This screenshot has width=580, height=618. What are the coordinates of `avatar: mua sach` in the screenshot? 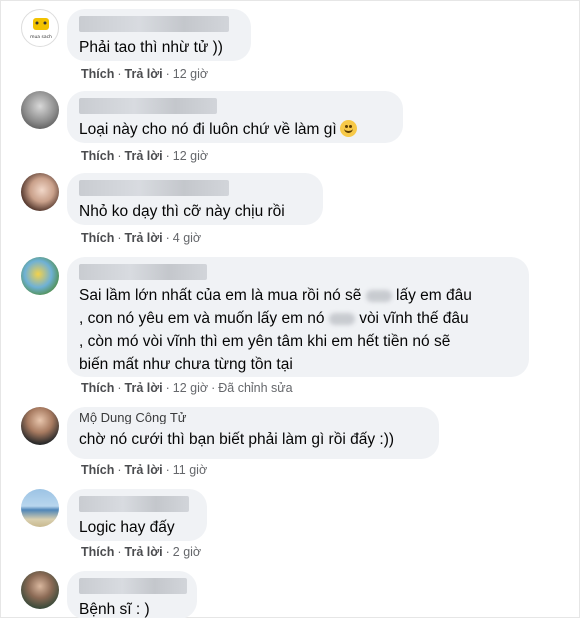 It's located at (40, 28).